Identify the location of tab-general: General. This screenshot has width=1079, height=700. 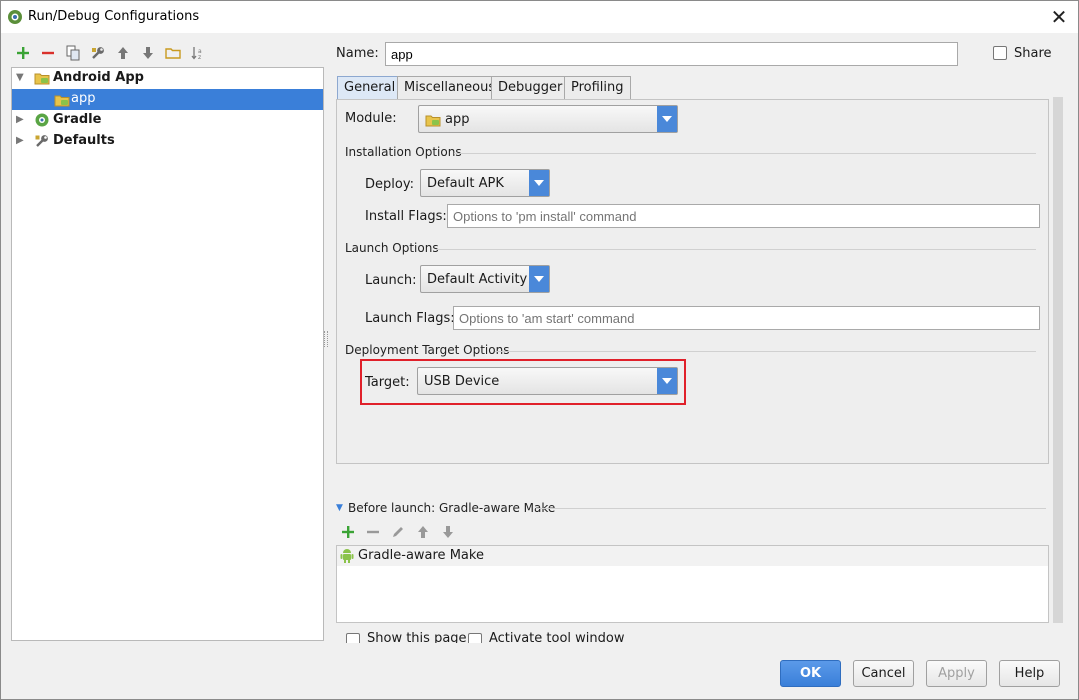
(370, 88).